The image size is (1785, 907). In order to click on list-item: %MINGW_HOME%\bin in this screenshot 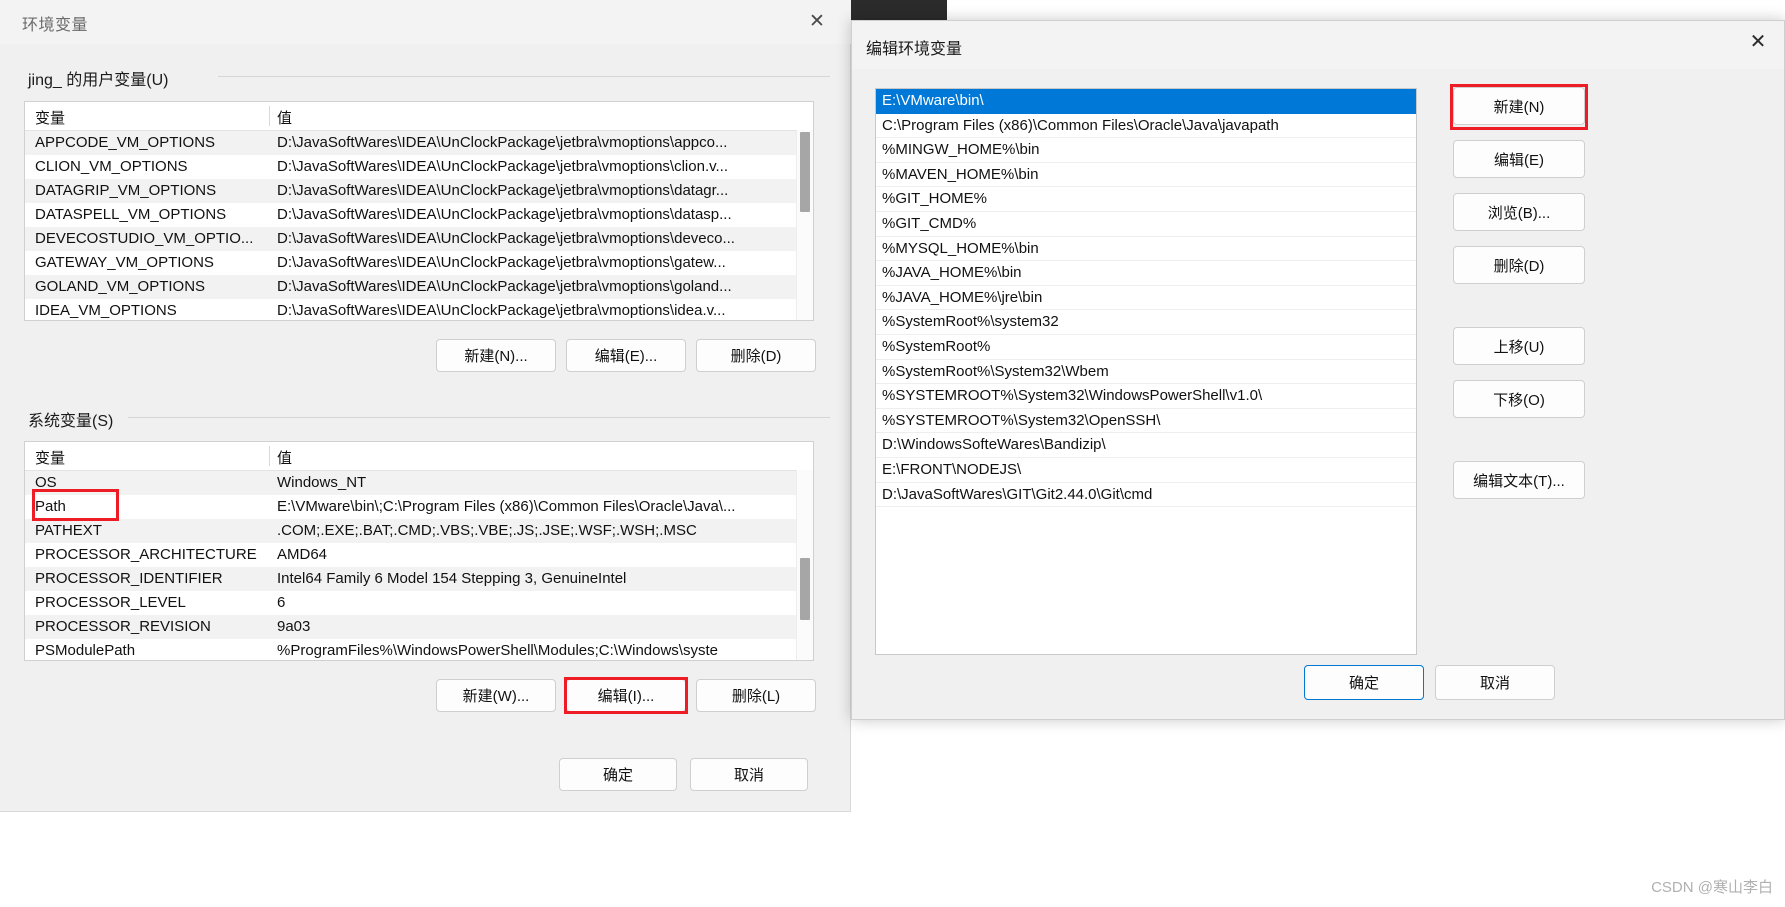, I will do `click(1146, 150)`.